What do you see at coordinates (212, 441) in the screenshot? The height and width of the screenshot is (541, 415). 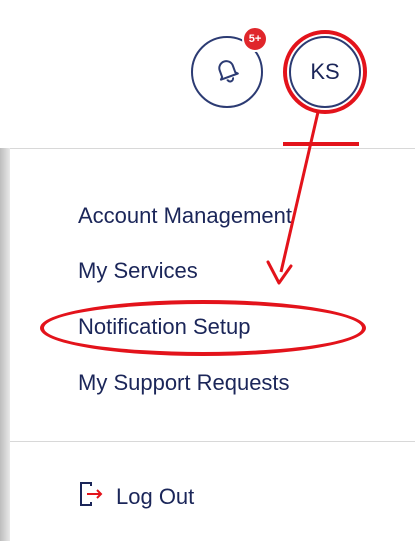 I see `menu-divider` at bounding box center [212, 441].